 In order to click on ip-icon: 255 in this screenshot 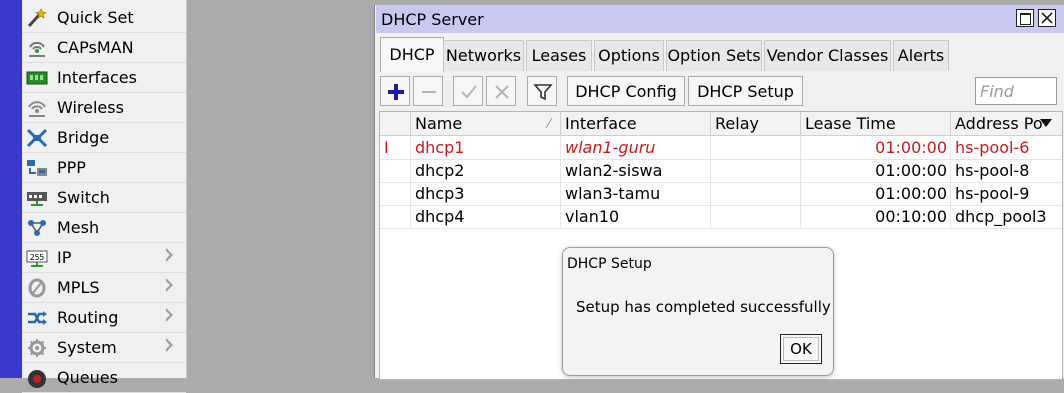, I will do `click(37, 258)`.